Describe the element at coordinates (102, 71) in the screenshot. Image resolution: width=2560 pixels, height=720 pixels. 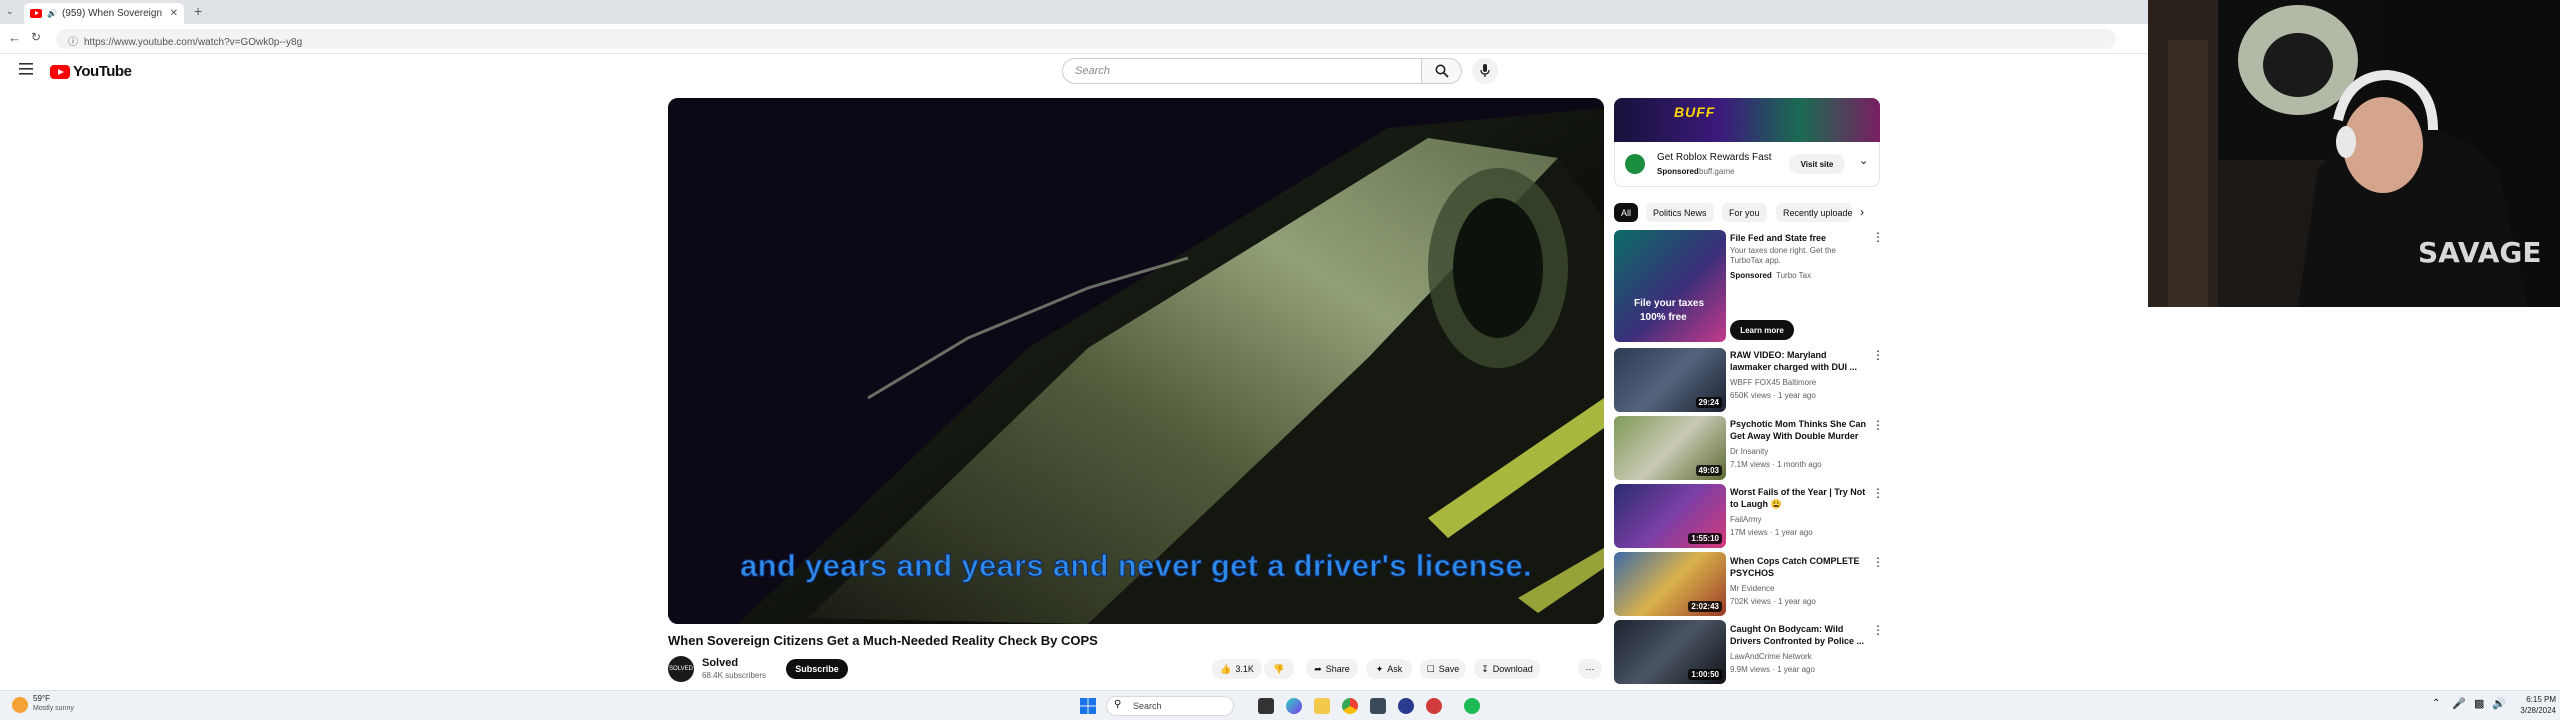
I see `youtube-logo-text: YouTube` at that location.